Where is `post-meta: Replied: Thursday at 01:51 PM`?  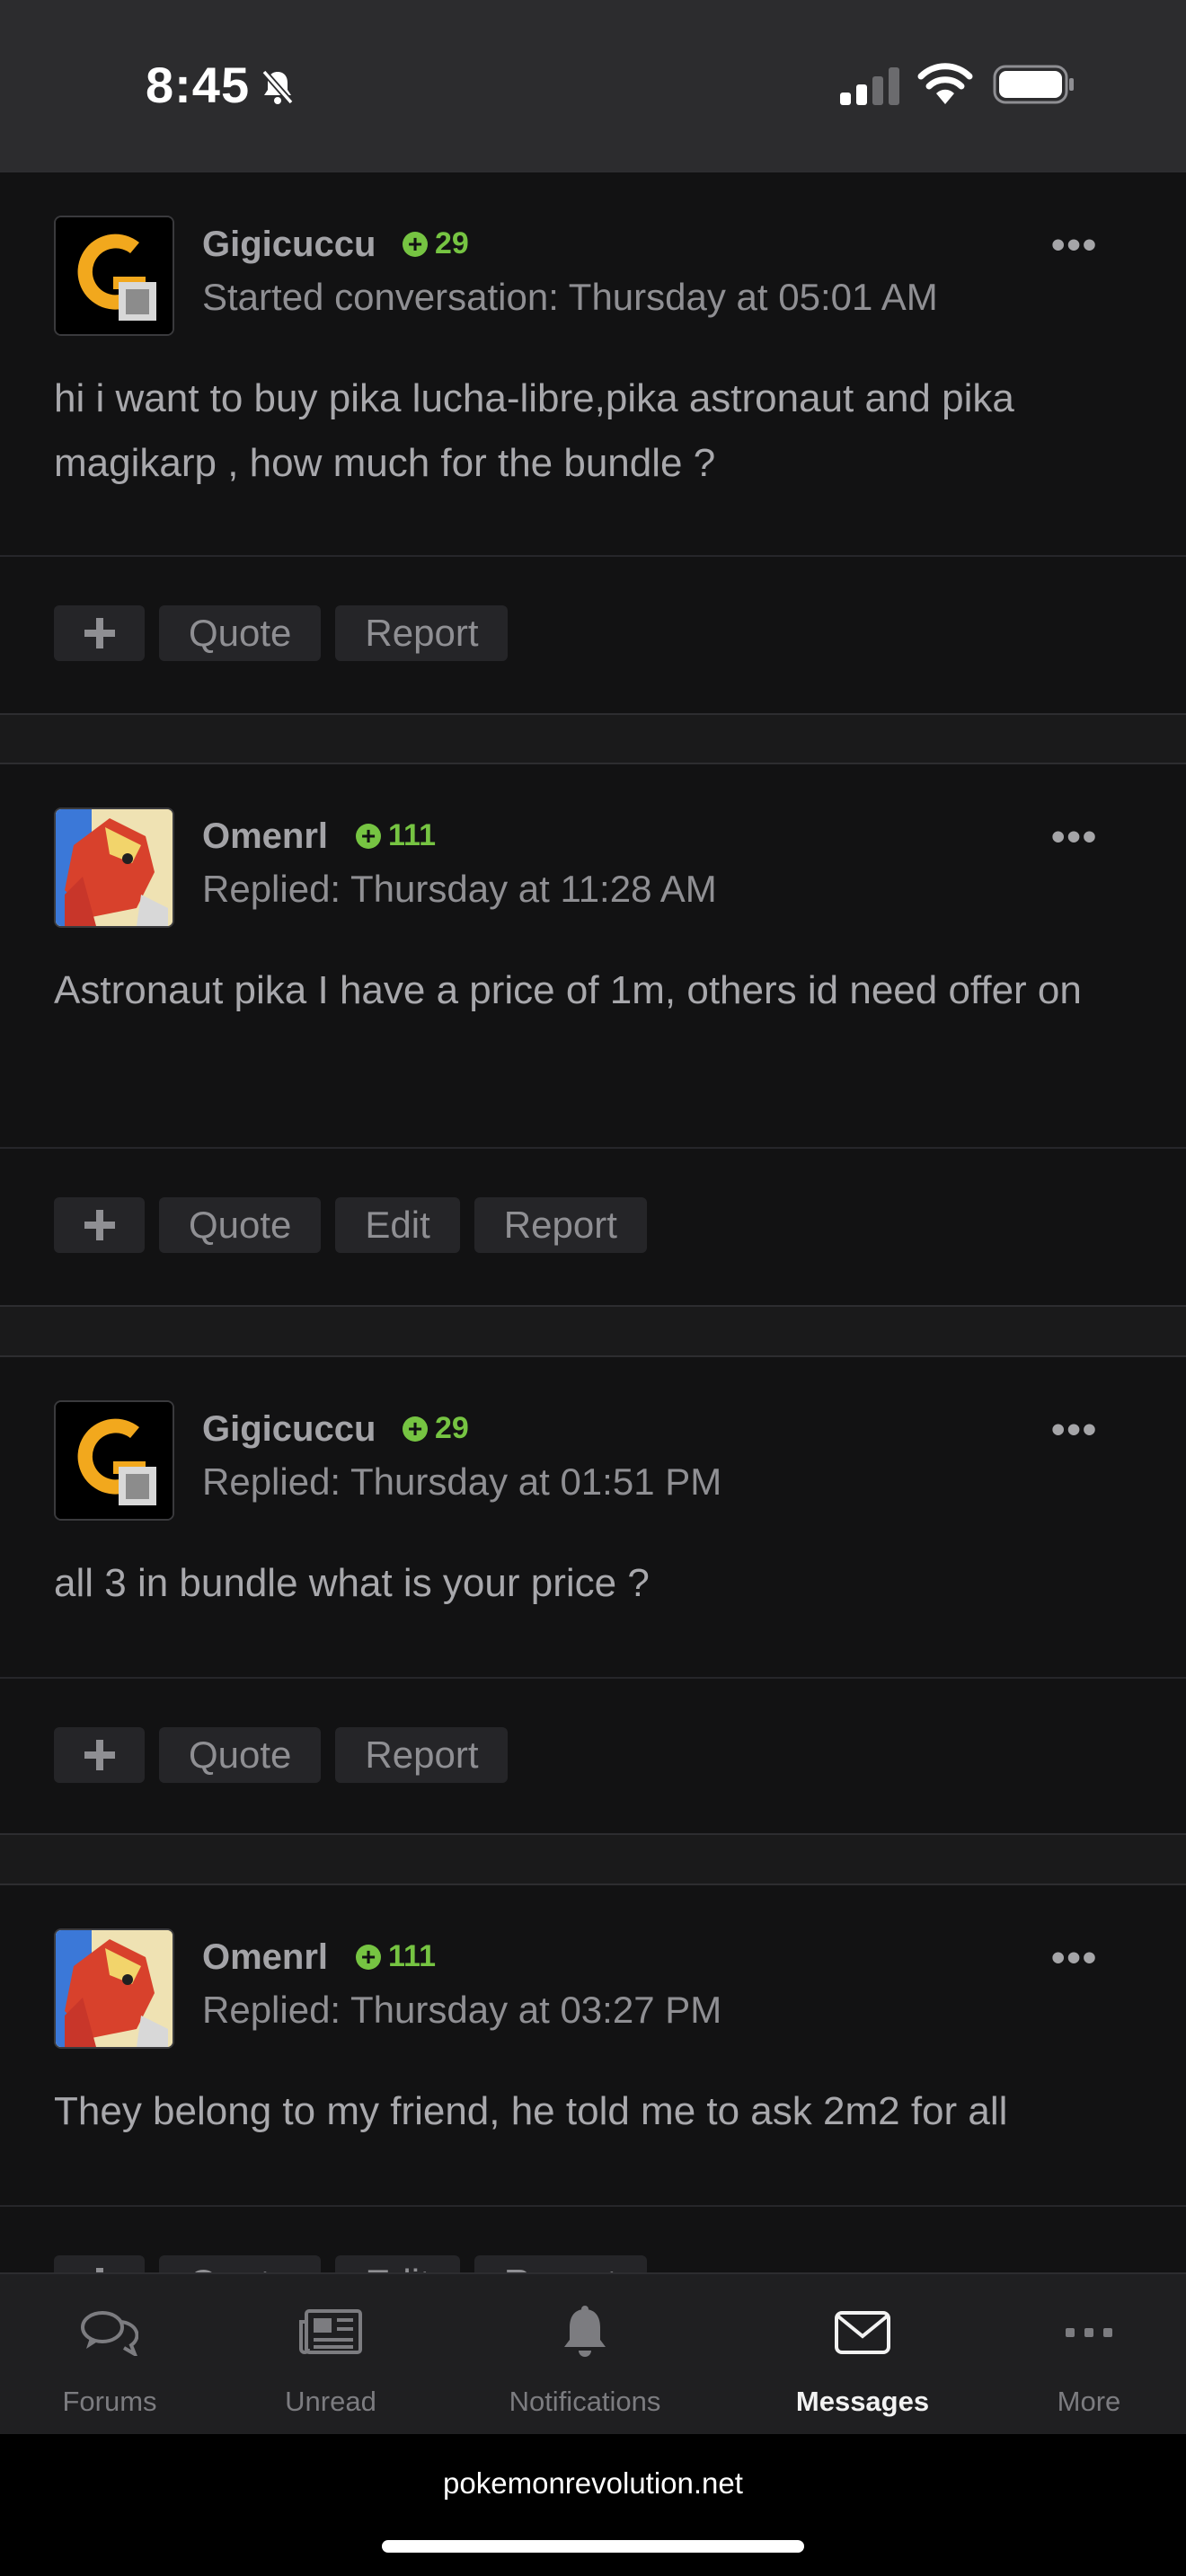
post-meta: Replied: Thursday at 01:51 PM is located at coordinates (462, 1481).